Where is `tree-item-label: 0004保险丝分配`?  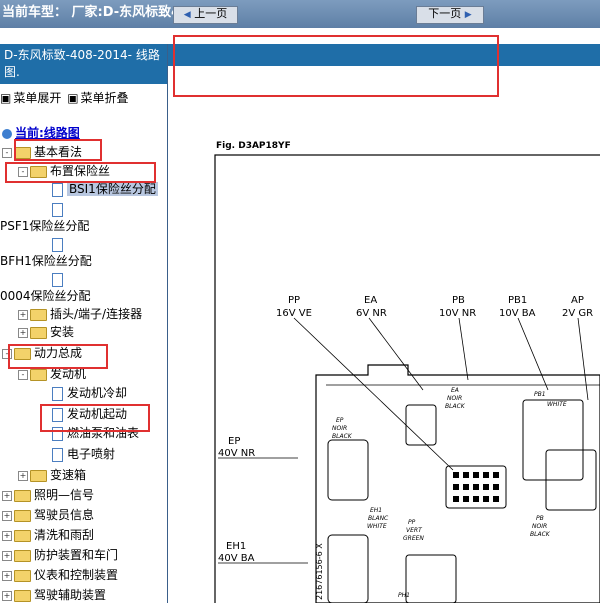
tree-item-label: 0004保险丝分配 is located at coordinates (45, 296).